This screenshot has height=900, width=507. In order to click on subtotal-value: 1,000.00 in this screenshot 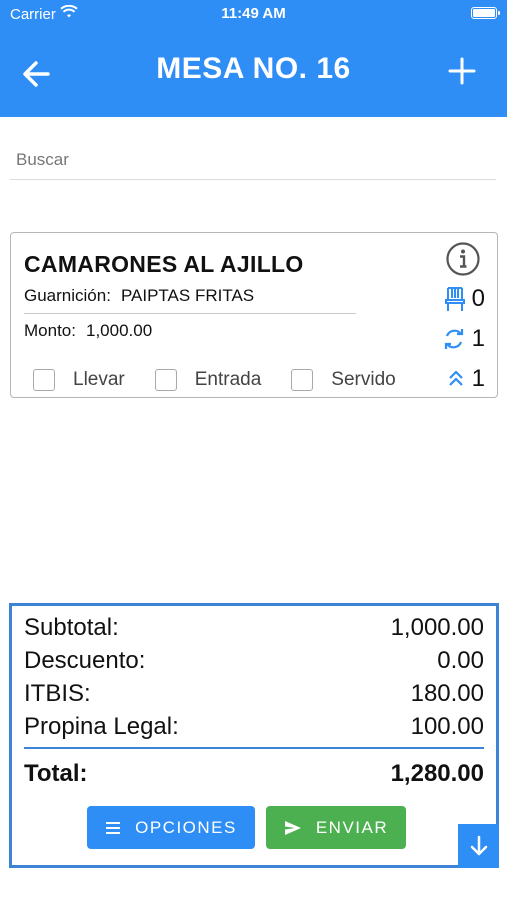, I will do `click(437, 627)`.